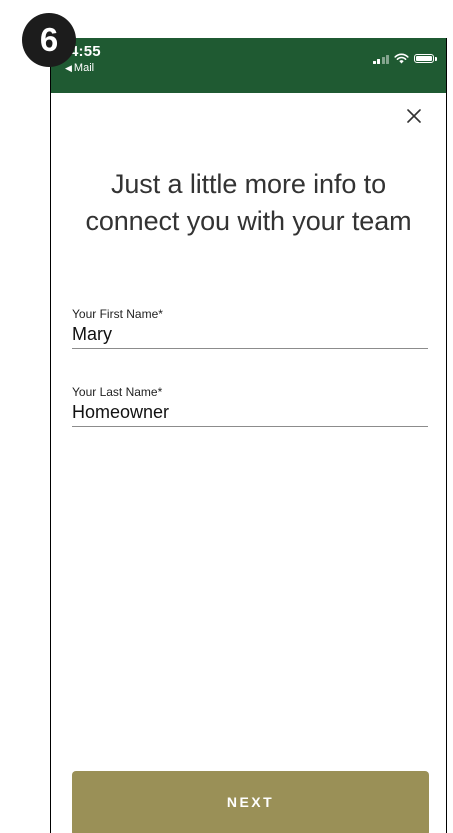 This screenshot has height=833, width=453. What do you see at coordinates (425, 58) in the screenshot?
I see `battery-icon` at bounding box center [425, 58].